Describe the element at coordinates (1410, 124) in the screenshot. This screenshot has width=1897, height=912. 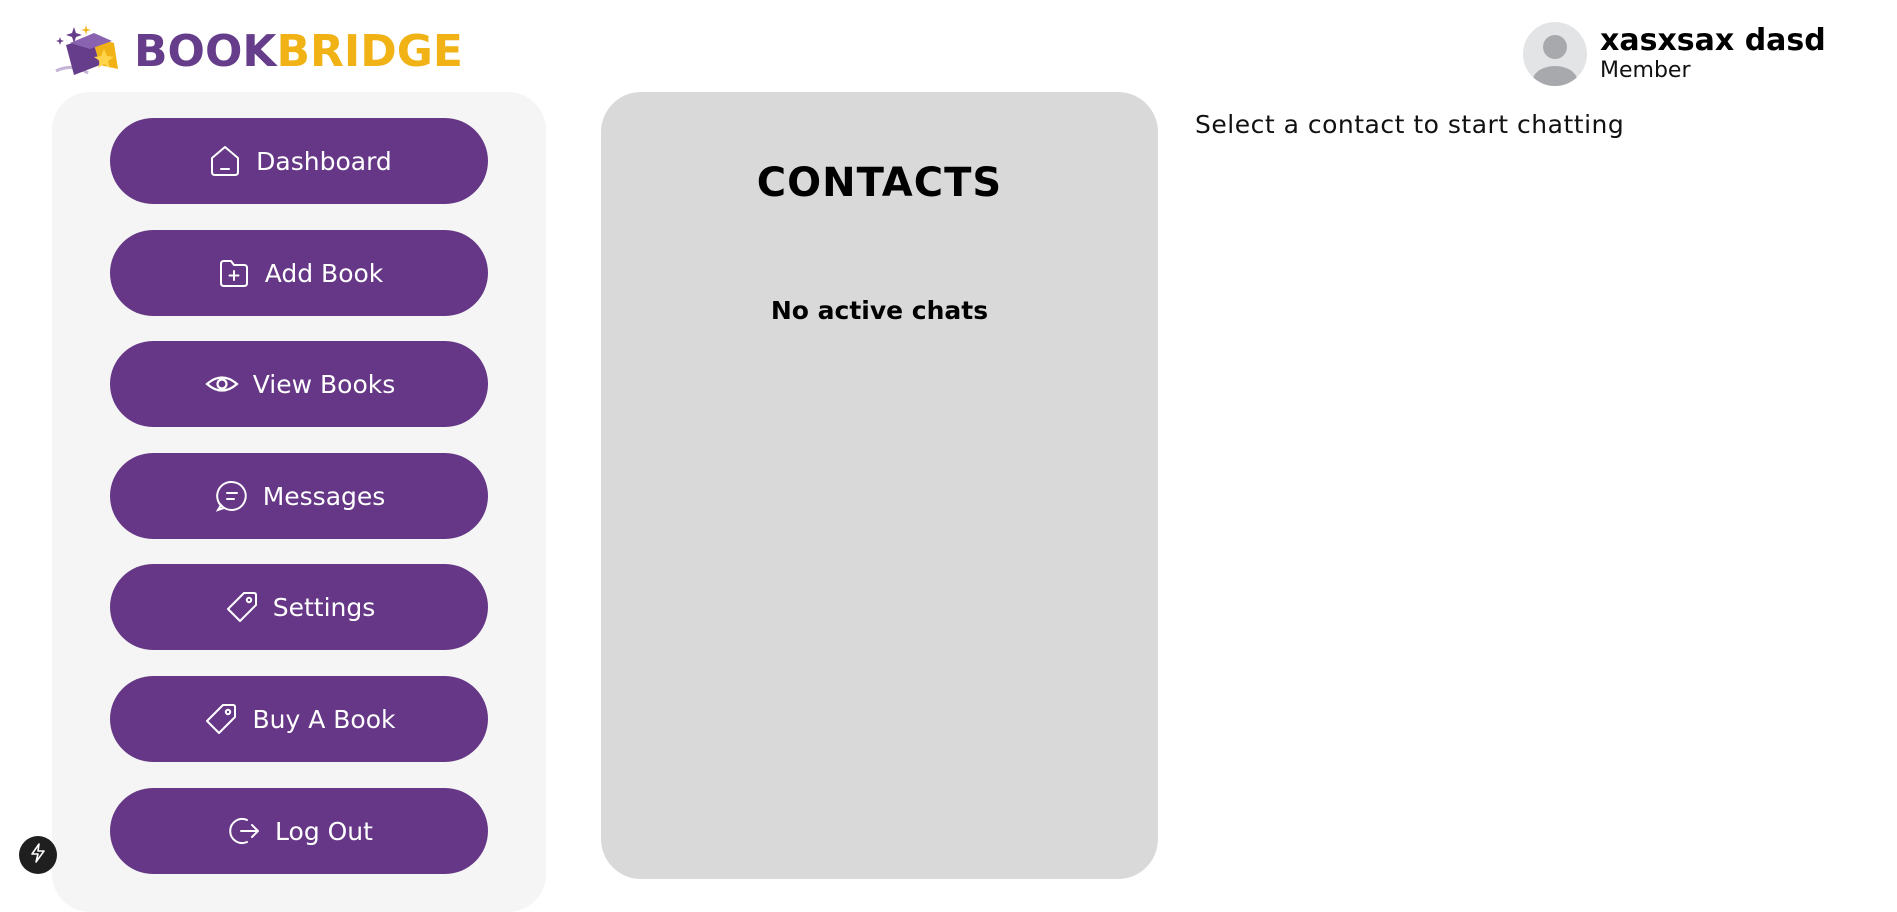
I see `chat-placeholder: Select a contact to start chatting` at that location.